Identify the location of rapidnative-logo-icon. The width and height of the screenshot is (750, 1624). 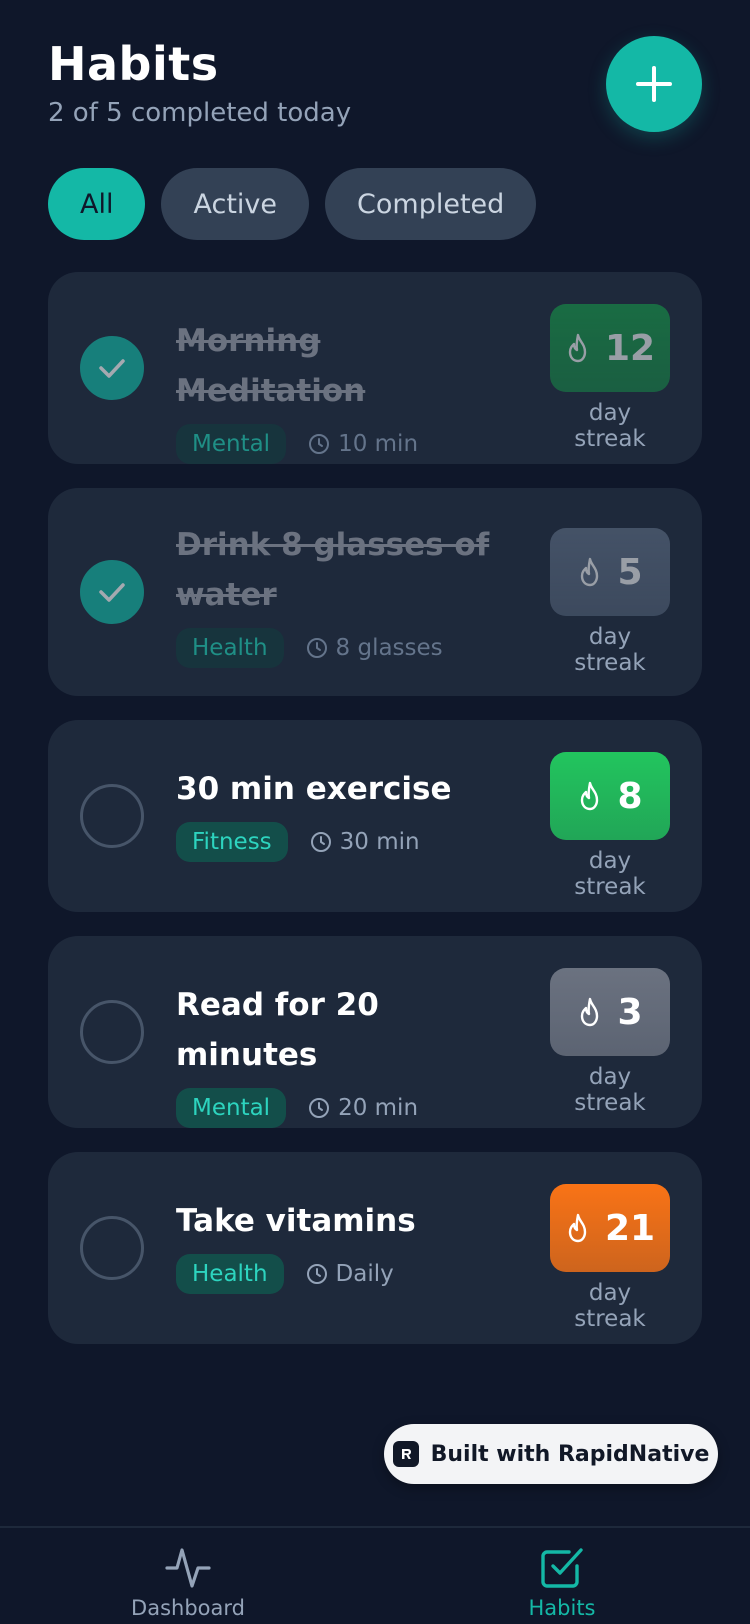
(405, 1454).